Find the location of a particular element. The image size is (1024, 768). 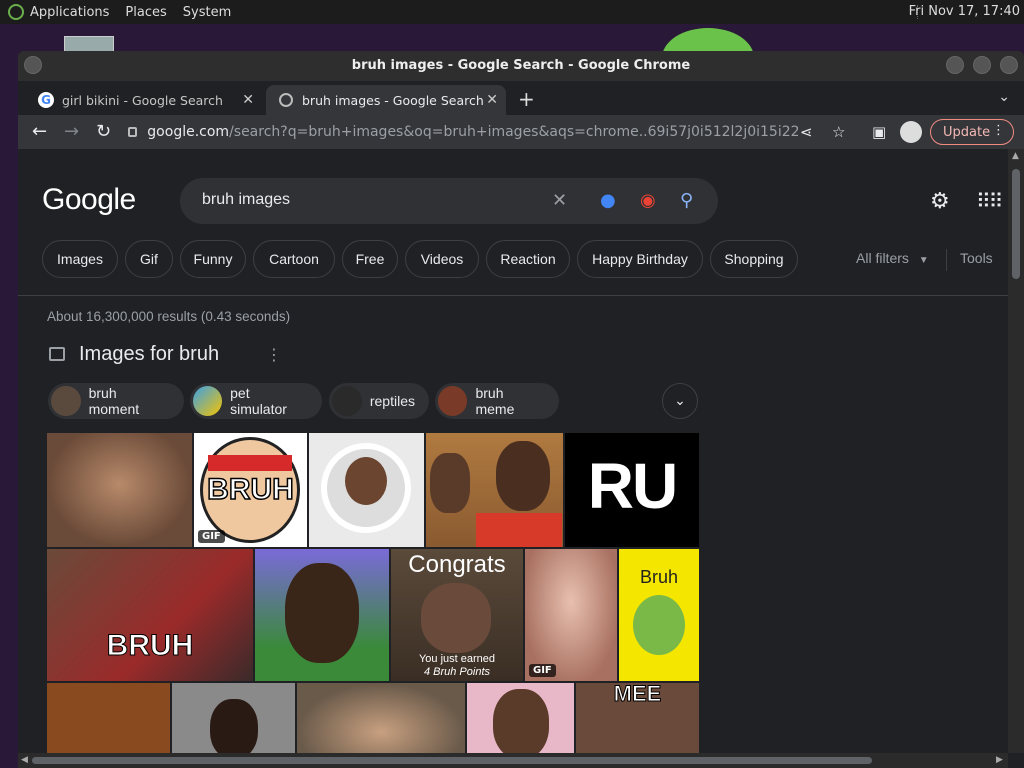

expand-refinements-chevron-icon: ⌄ is located at coordinates (680, 401).